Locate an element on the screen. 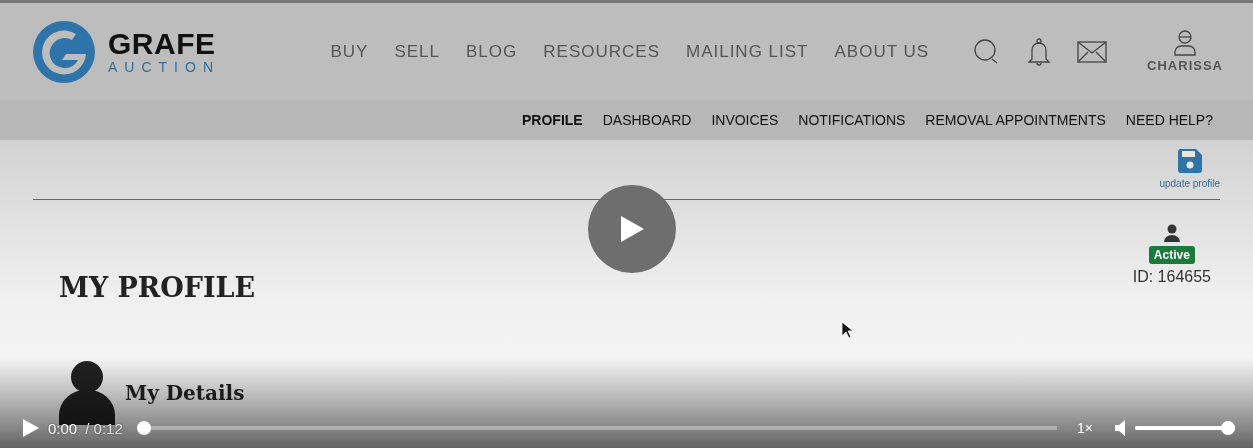 This screenshot has width=1253, height=448. page-title: MY PROFILE is located at coordinates (157, 287).